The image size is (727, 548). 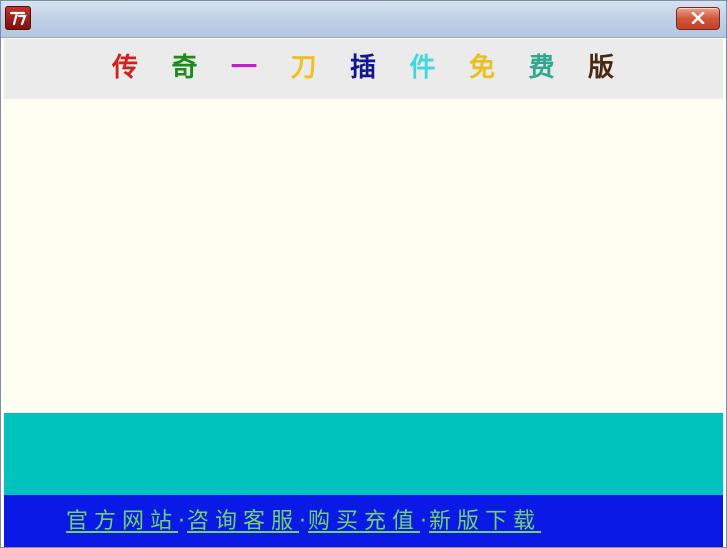 I want to click on footer-link: 咨询客服, so click(x=243, y=522).